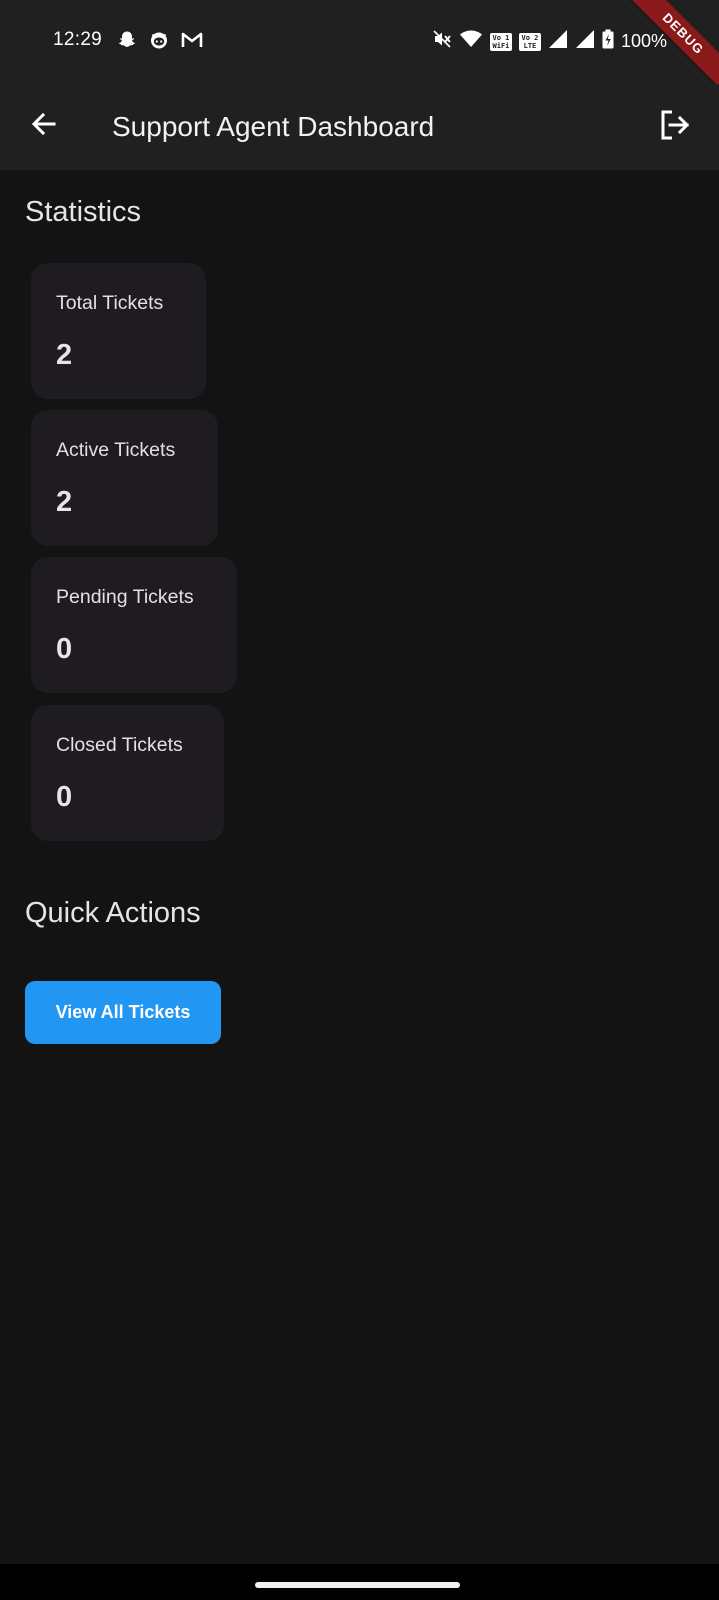 This screenshot has height=1600, width=719. What do you see at coordinates (119, 745) in the screenshot?
I see `stat-label: Closed Tickets` at bounding box center [119, 745].